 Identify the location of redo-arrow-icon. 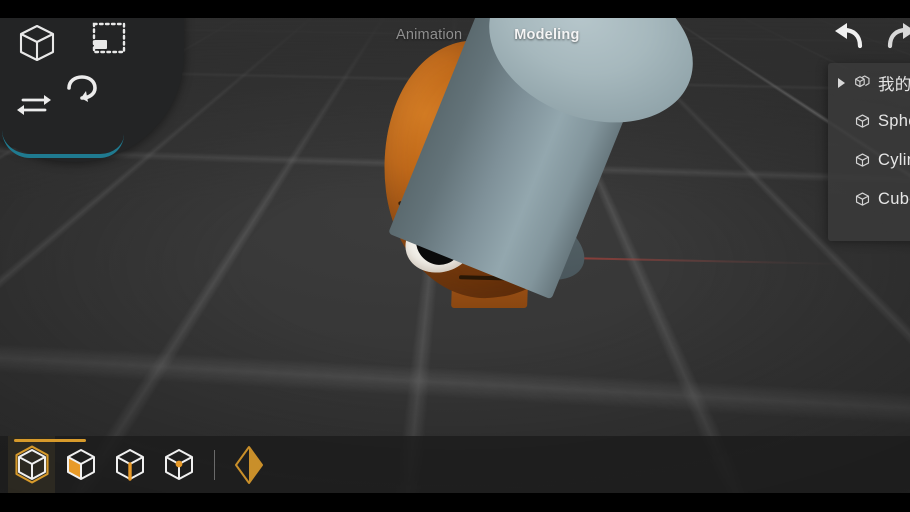
(898, 36).